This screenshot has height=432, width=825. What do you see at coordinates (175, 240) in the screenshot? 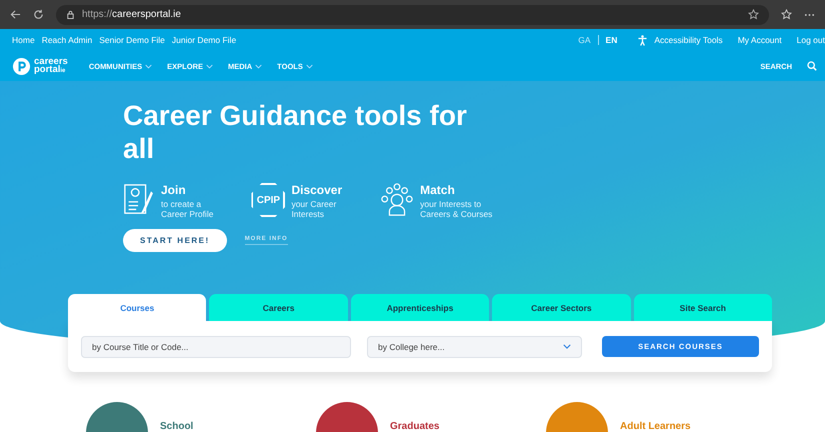
I see `start-button: START HERE!` at bounding box center [175, 240].